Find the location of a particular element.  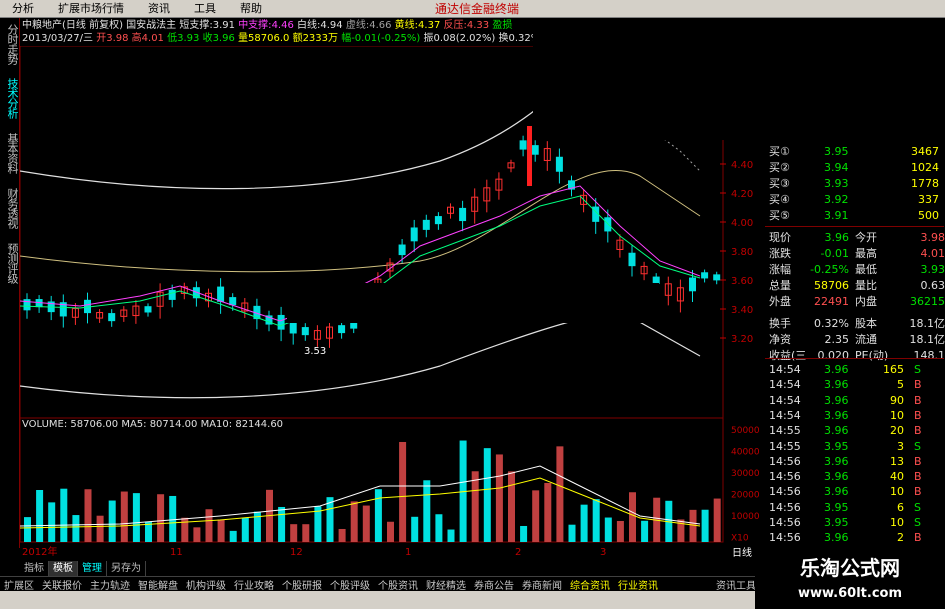

menu-item-analysis: 分析 is located at coordinates (23, 9).